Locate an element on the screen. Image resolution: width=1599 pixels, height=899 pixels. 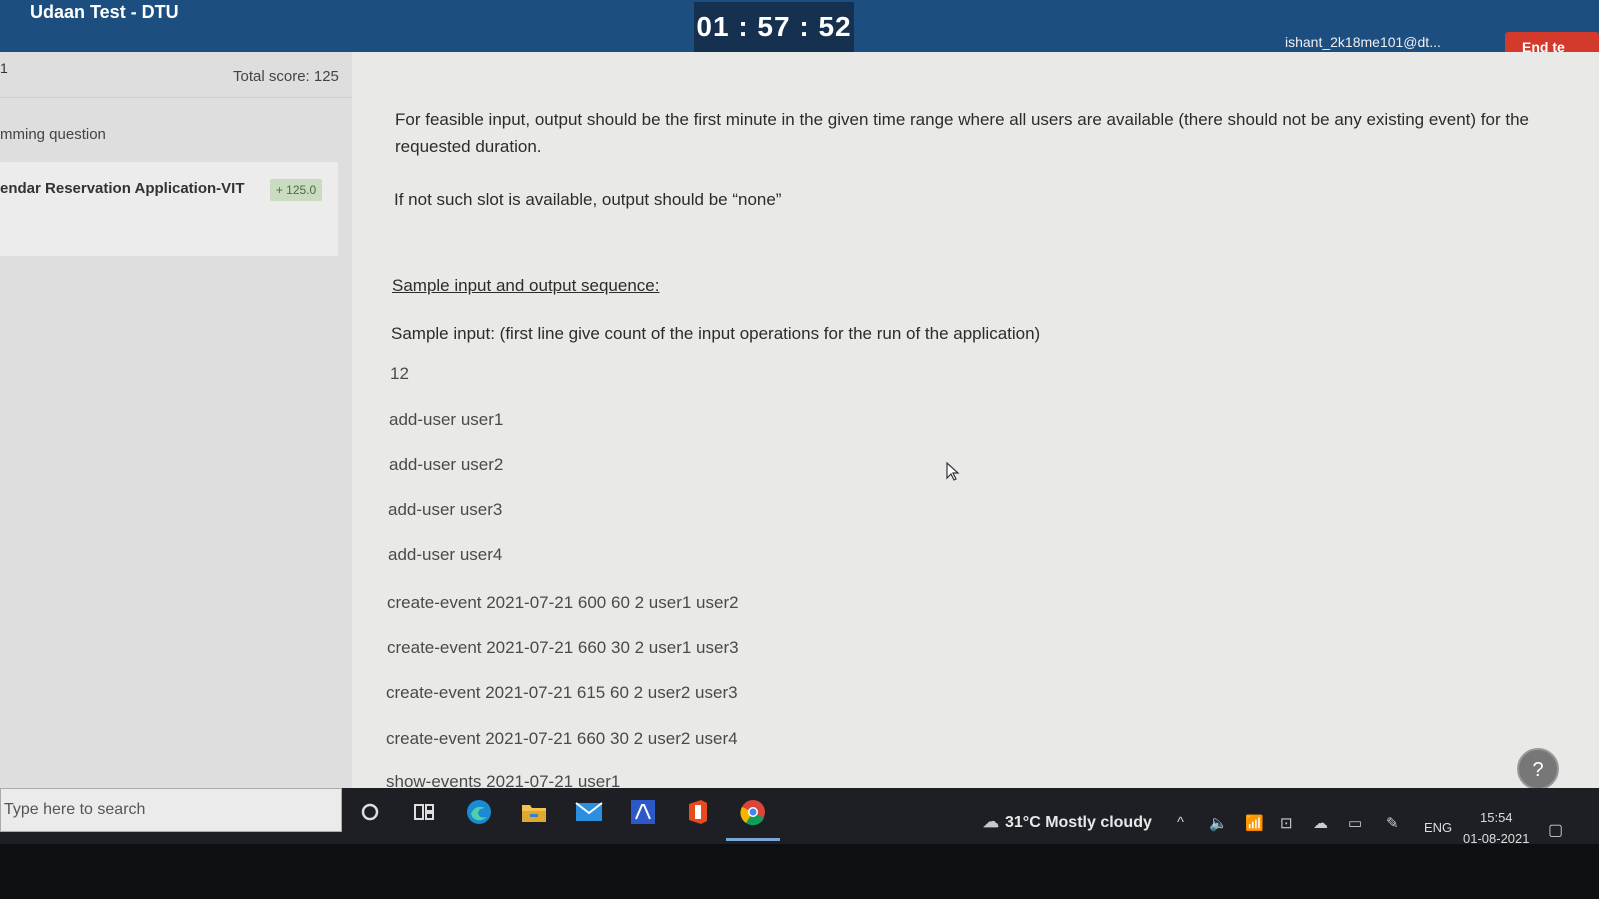
editor-icon is located at coordinates (643, 812).